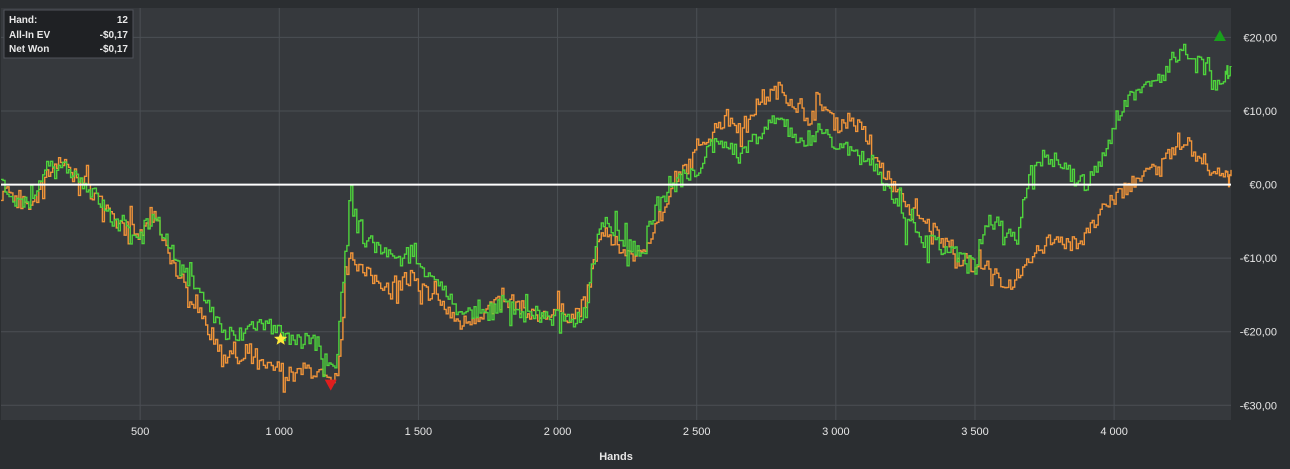 This screenshot has height=469, width=1290. What do you see at coordinates (280, 432) in the screenshot?
I see `x-tick-label: 1 000` at bounding box center [280, 432].